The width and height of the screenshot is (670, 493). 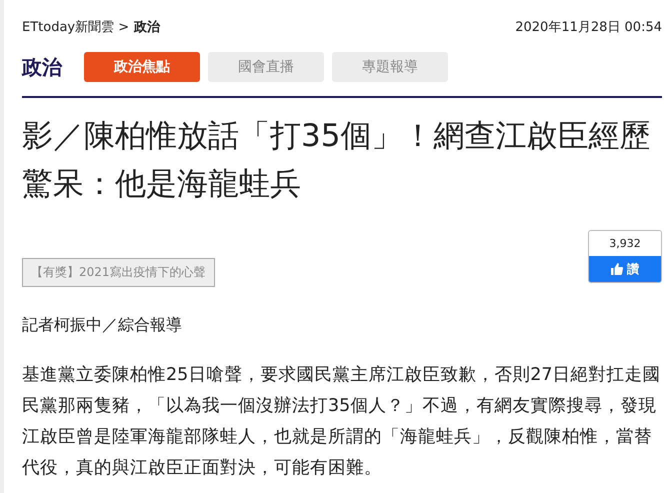 What do you see at coordinates (588, 27) in the screenshot?
I see `publish-date: 2020年11月28日 00:54` at bounding box center [588, 27].